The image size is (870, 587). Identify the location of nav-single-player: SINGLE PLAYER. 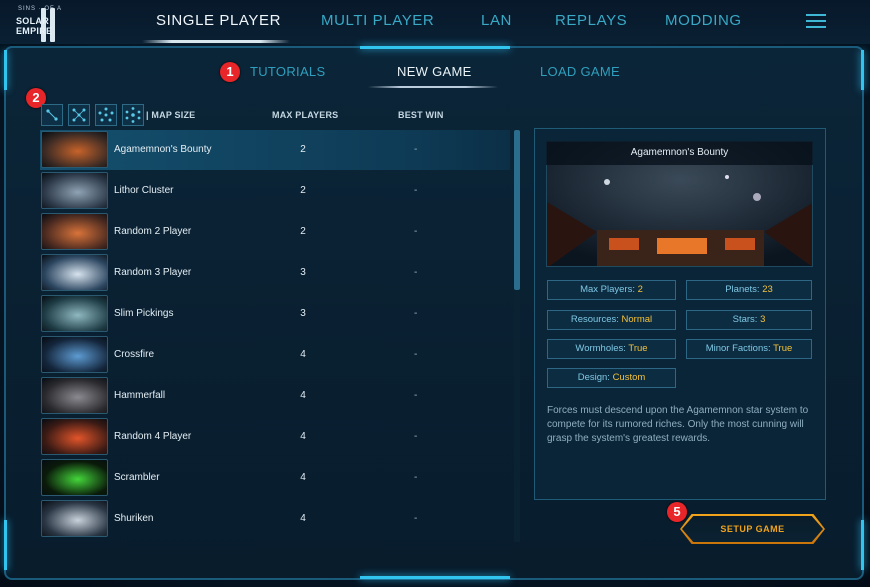
(218, 20).